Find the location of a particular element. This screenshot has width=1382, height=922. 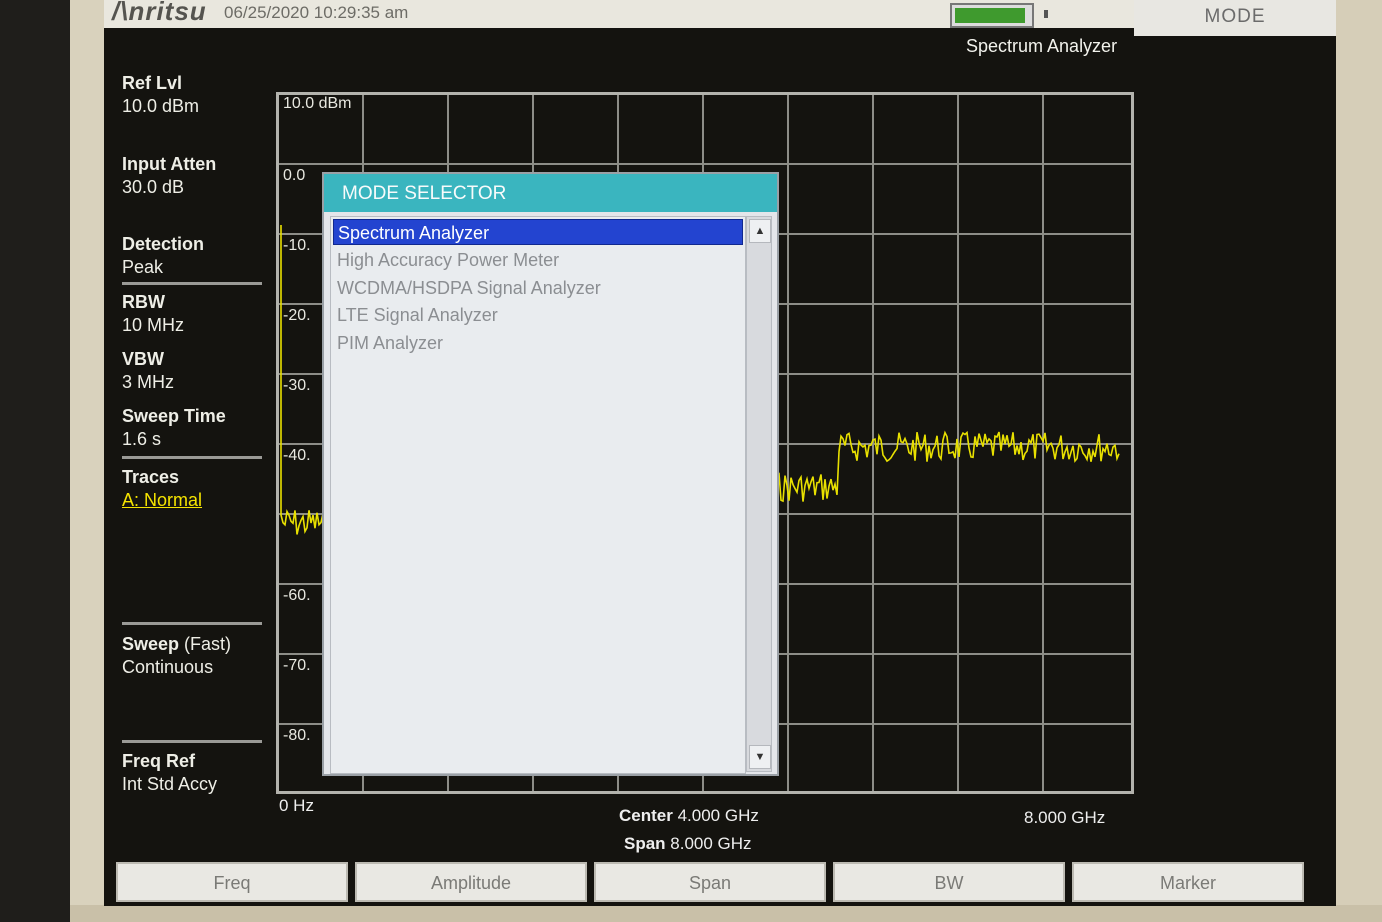

softkey-span: Span is located at coordinates (710, 882).